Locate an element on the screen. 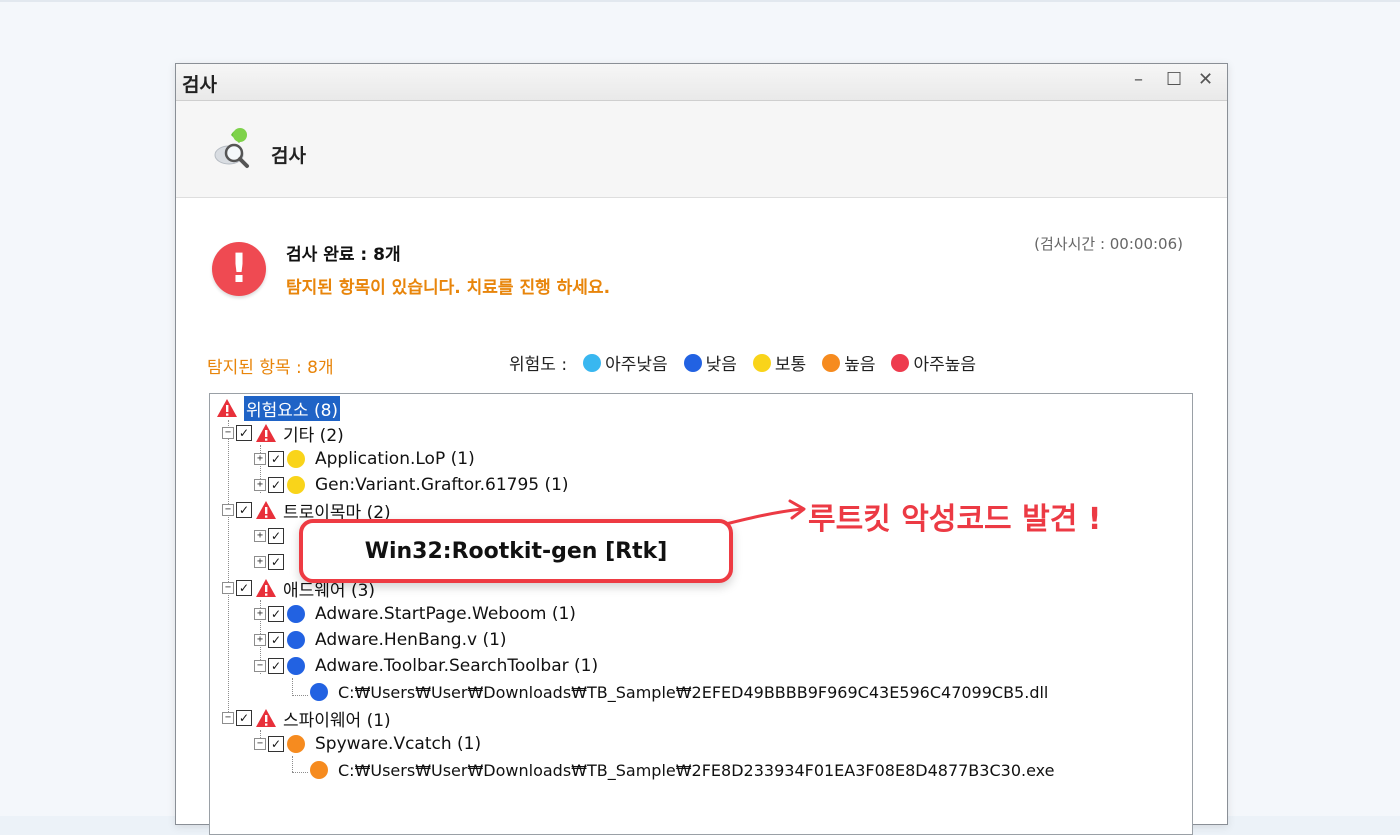 Image resolution: width=1400 pixels, height=835 pixels. very-high-dot-icon is located at coordinates (900, 362).